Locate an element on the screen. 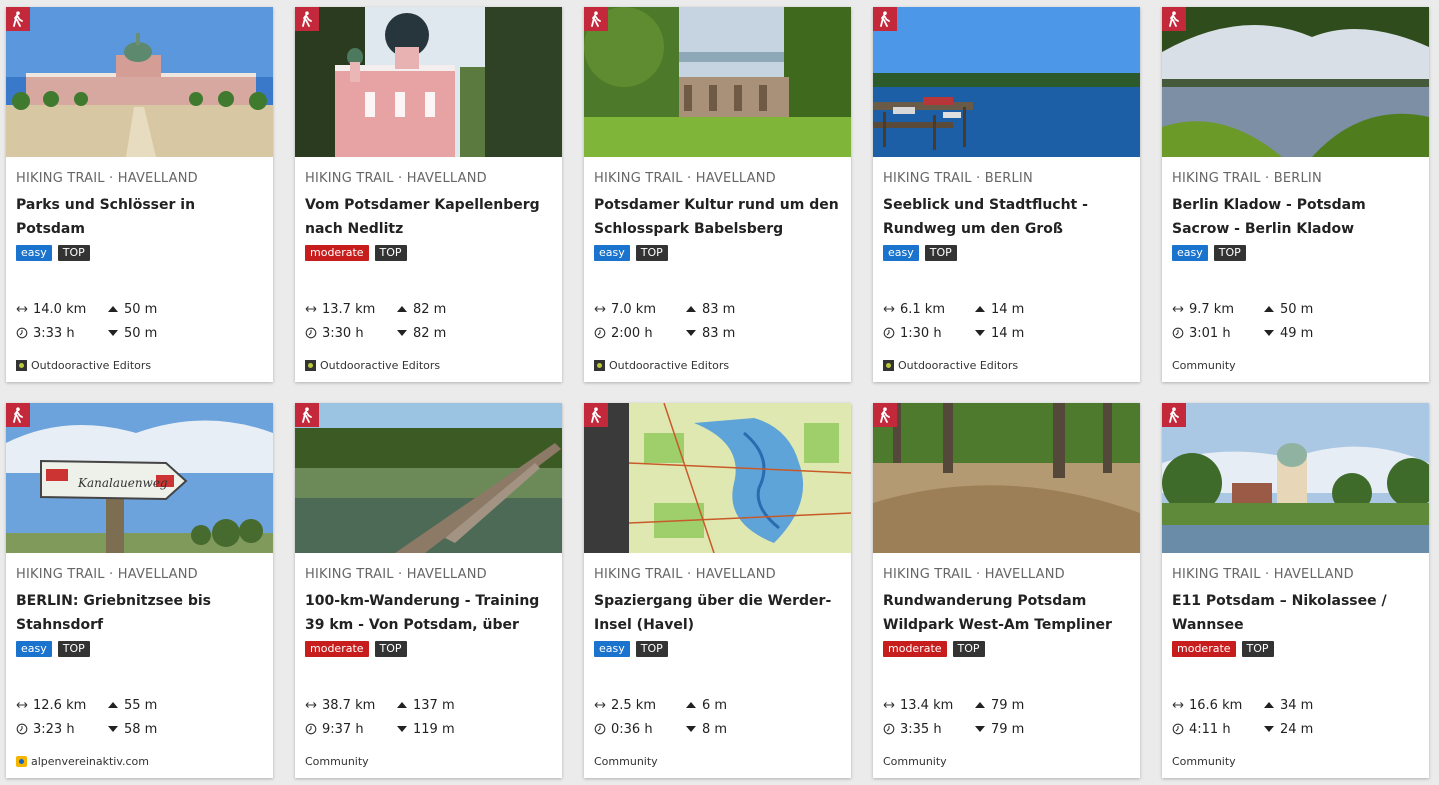 This screenshot has width=1439, height=785. difficulty-badge: moderate is located at coordinates (337, 253).